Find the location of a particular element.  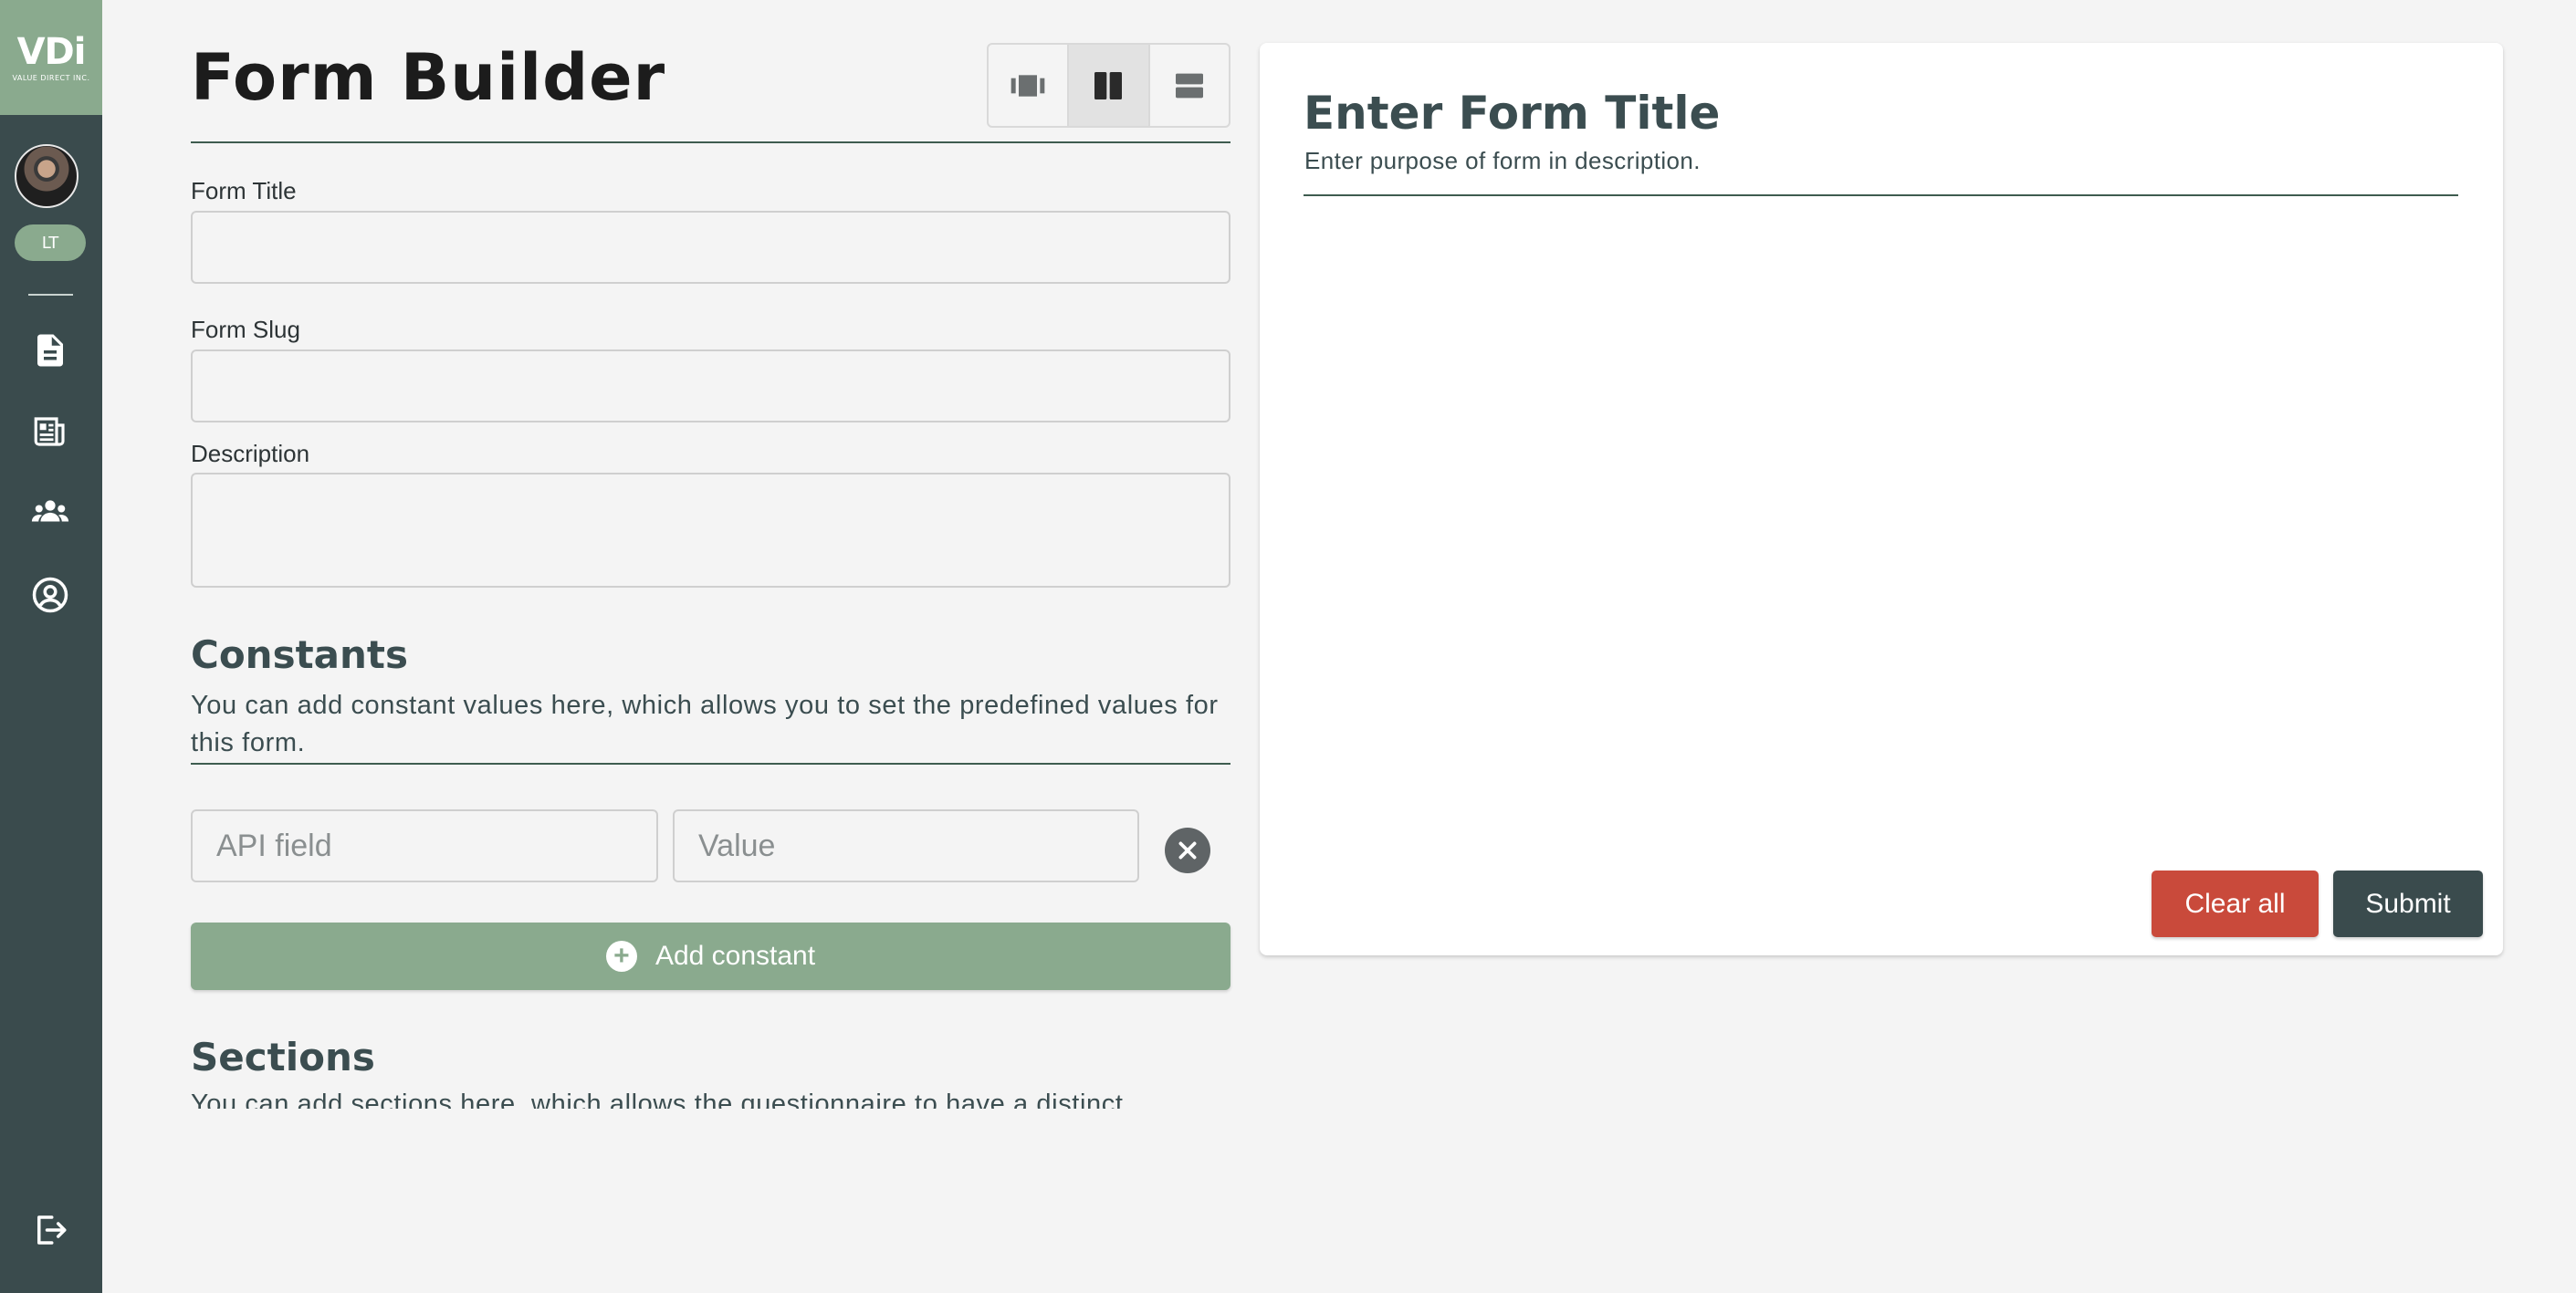

sidebar: VDi VALUE DIRECT INC. LT is located at coordinates (51, 646).